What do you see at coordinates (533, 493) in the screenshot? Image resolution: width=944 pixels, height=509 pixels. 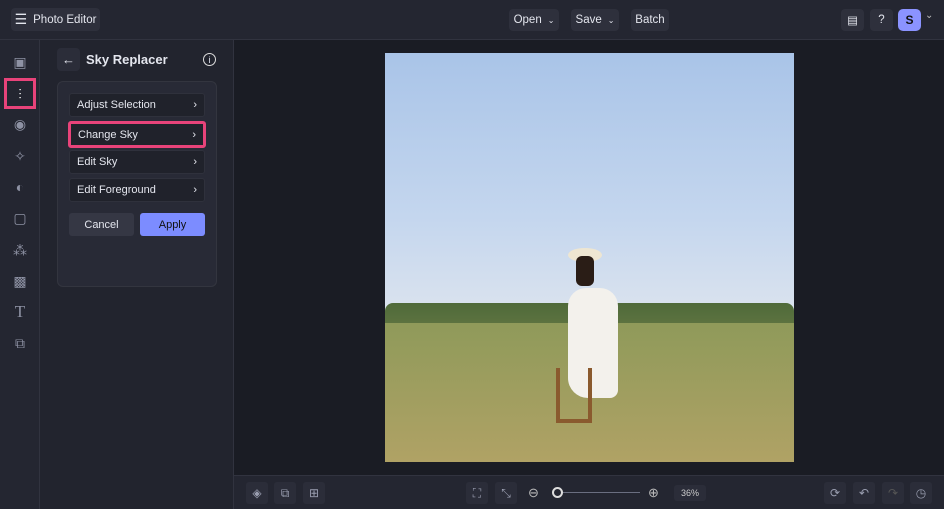 I see `zoom-out-icon: ⊖` at bounding box center [533, 493].